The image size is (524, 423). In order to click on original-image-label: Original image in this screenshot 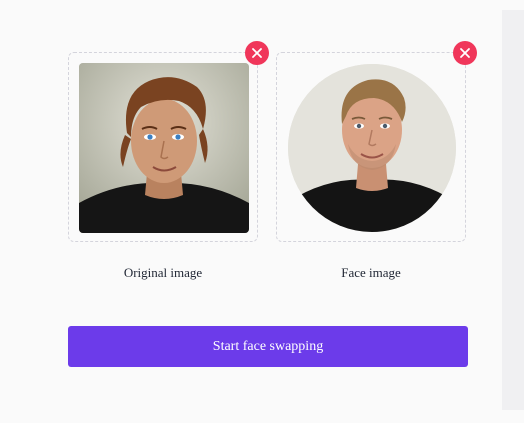, I will do `click(163, 272)`.